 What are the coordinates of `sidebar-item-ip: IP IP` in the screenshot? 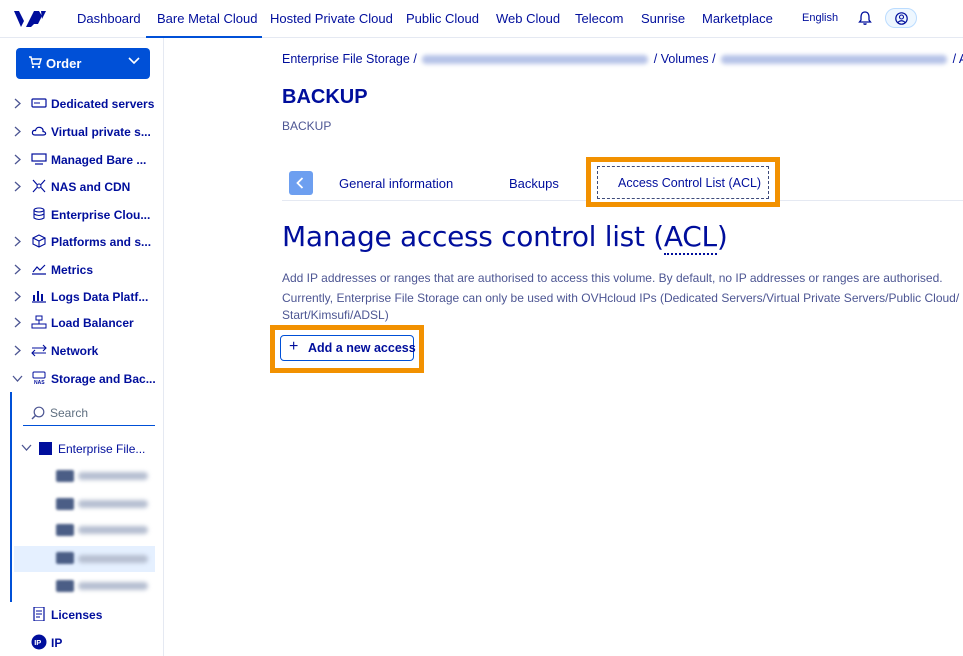 It's located at (81, 643).